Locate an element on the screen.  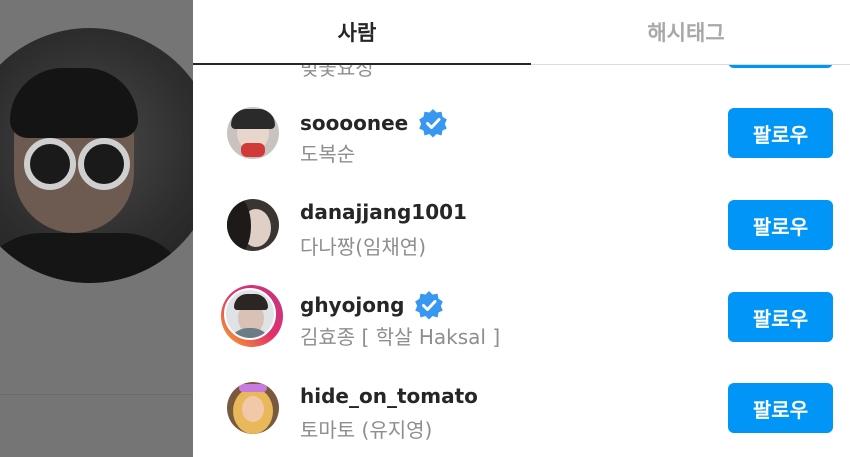
username-text: ghyojong is located at coordinates (352, 305).